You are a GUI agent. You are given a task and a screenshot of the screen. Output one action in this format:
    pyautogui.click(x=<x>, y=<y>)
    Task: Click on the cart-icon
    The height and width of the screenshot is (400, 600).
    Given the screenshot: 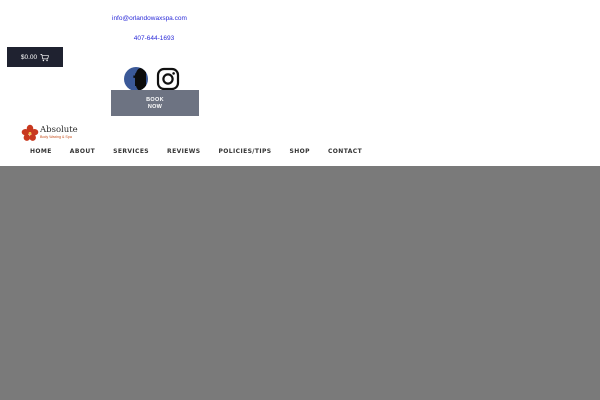 What is the action you would take?
    pyautogui.click(x=45, y=57)
    